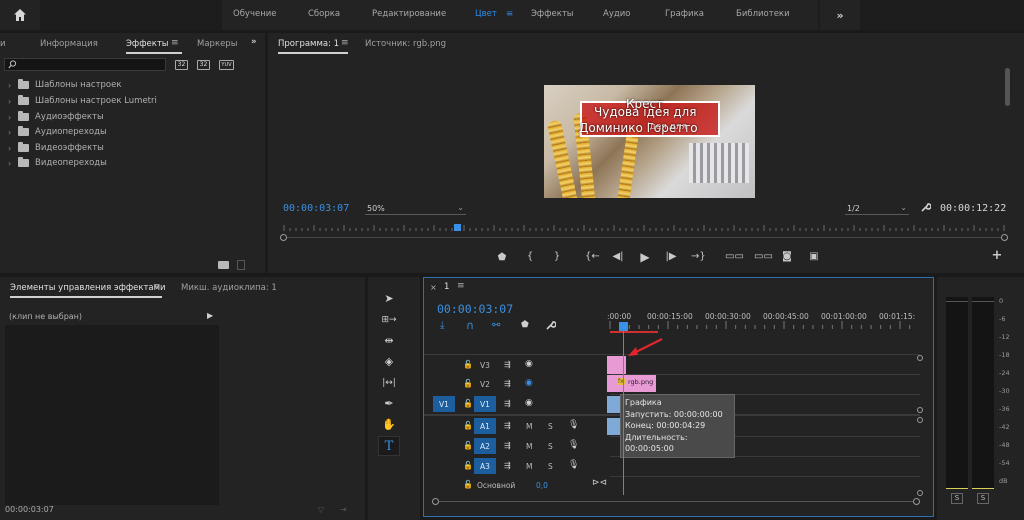  Describe the element at coordinates (217, 44) in the screenshot. I see `tab-markers: Маркеры` at that location.